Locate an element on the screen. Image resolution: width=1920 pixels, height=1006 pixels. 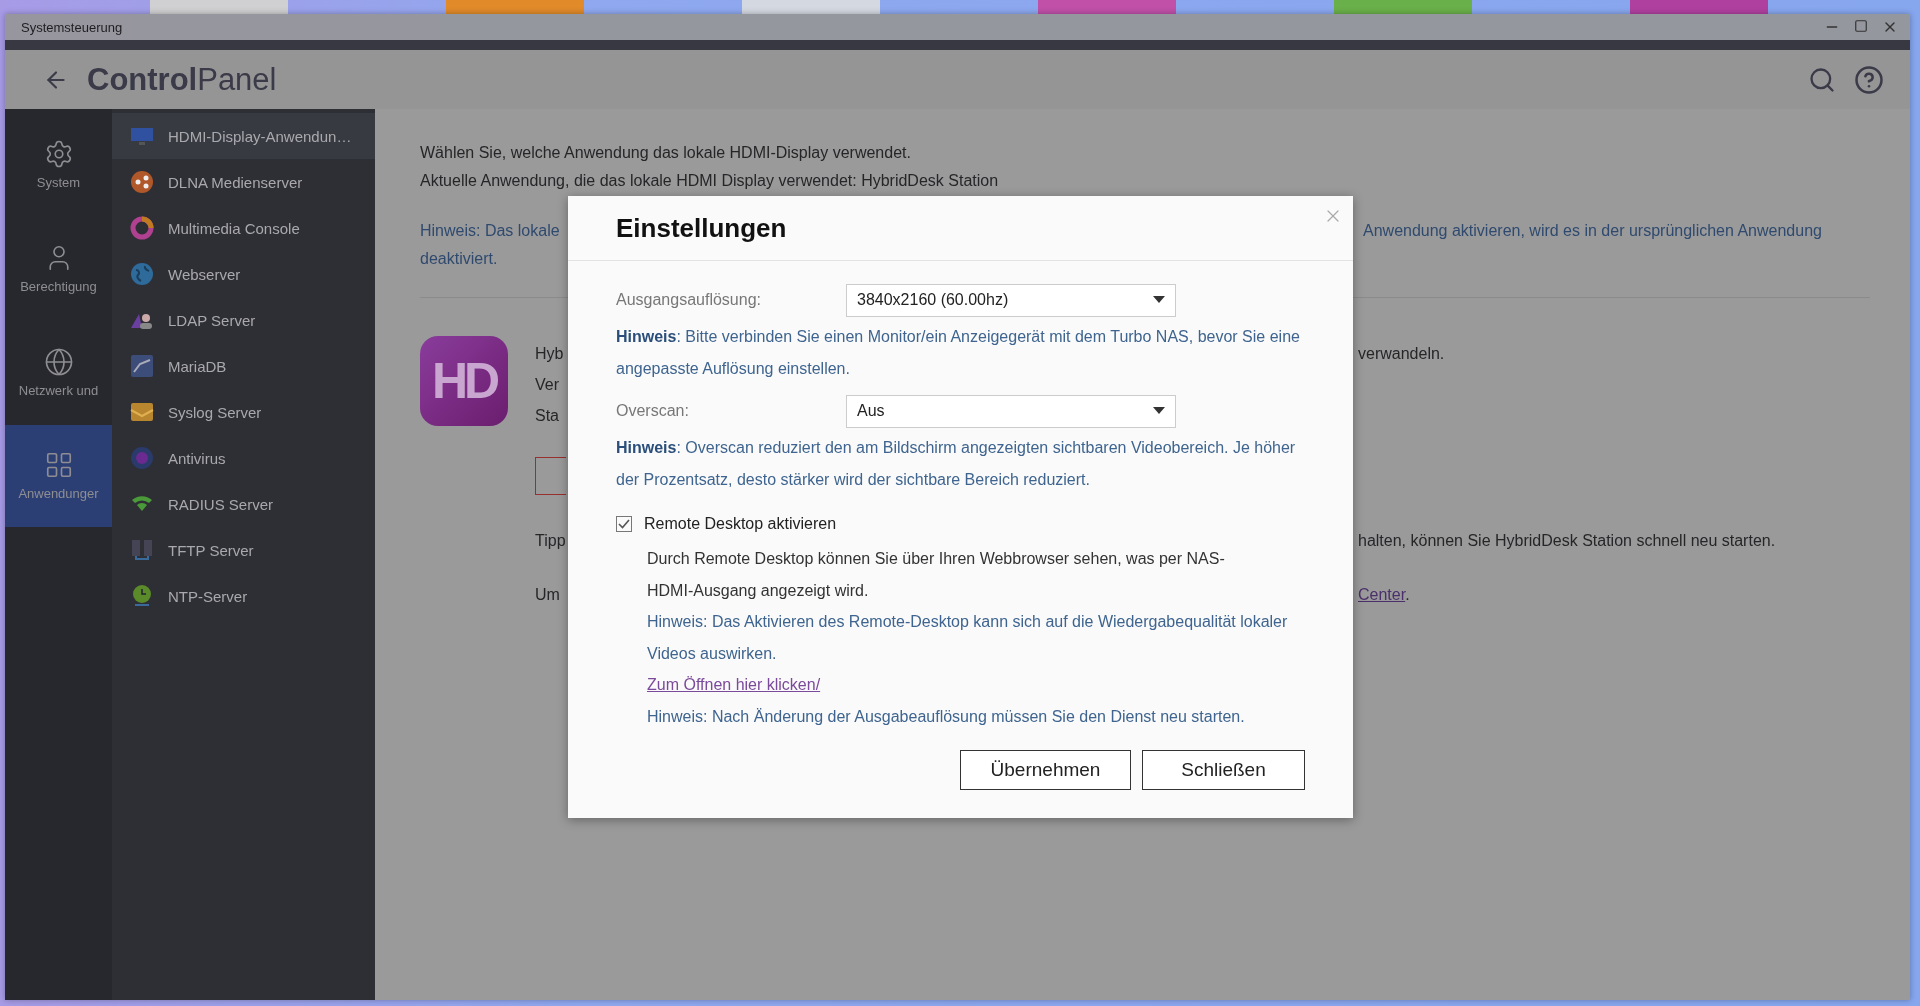
info-text: Um is located at coordinates (547, 595).